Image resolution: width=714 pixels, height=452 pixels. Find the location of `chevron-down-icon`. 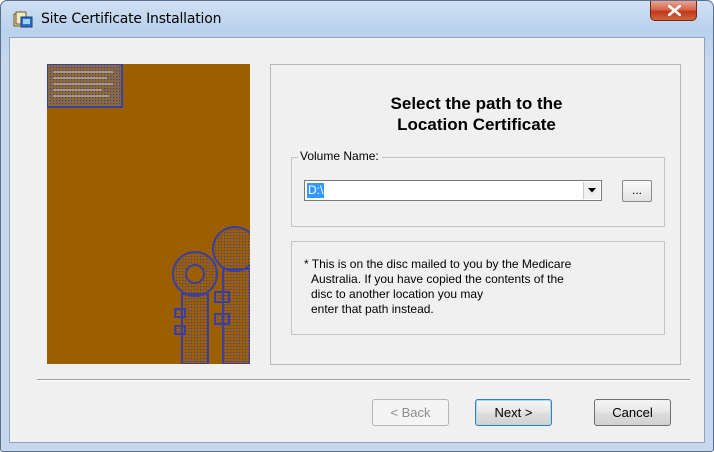

chevron-down-icon is located at coordinates (592, 190).